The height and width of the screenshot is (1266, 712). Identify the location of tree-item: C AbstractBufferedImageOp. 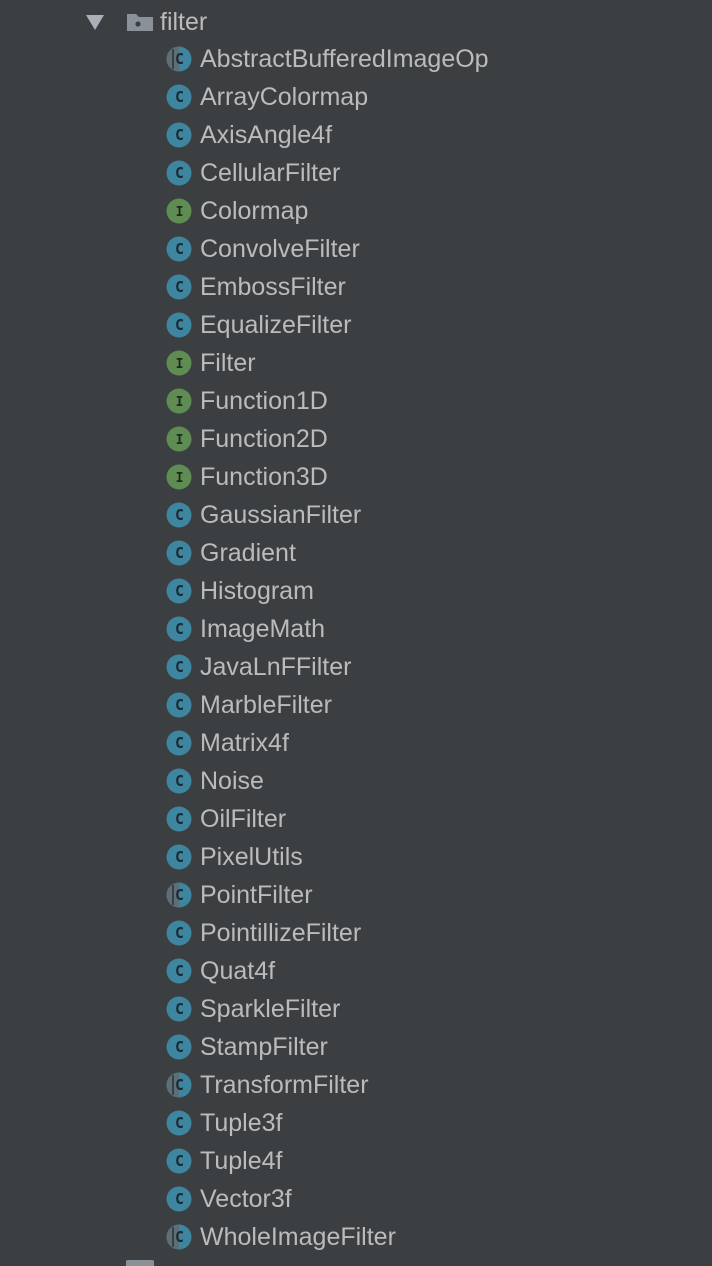
(356, 59).